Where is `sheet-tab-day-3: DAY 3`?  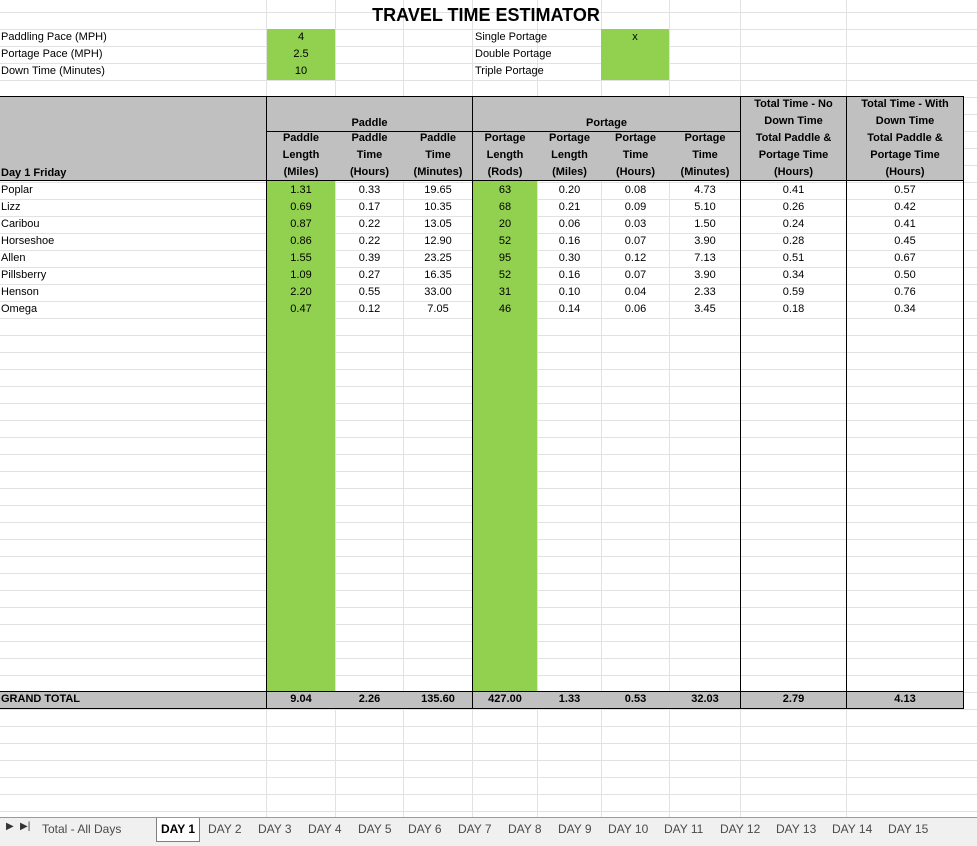
sheet-tab-day-3: DAY 3 is located at coordinates (275, 829).